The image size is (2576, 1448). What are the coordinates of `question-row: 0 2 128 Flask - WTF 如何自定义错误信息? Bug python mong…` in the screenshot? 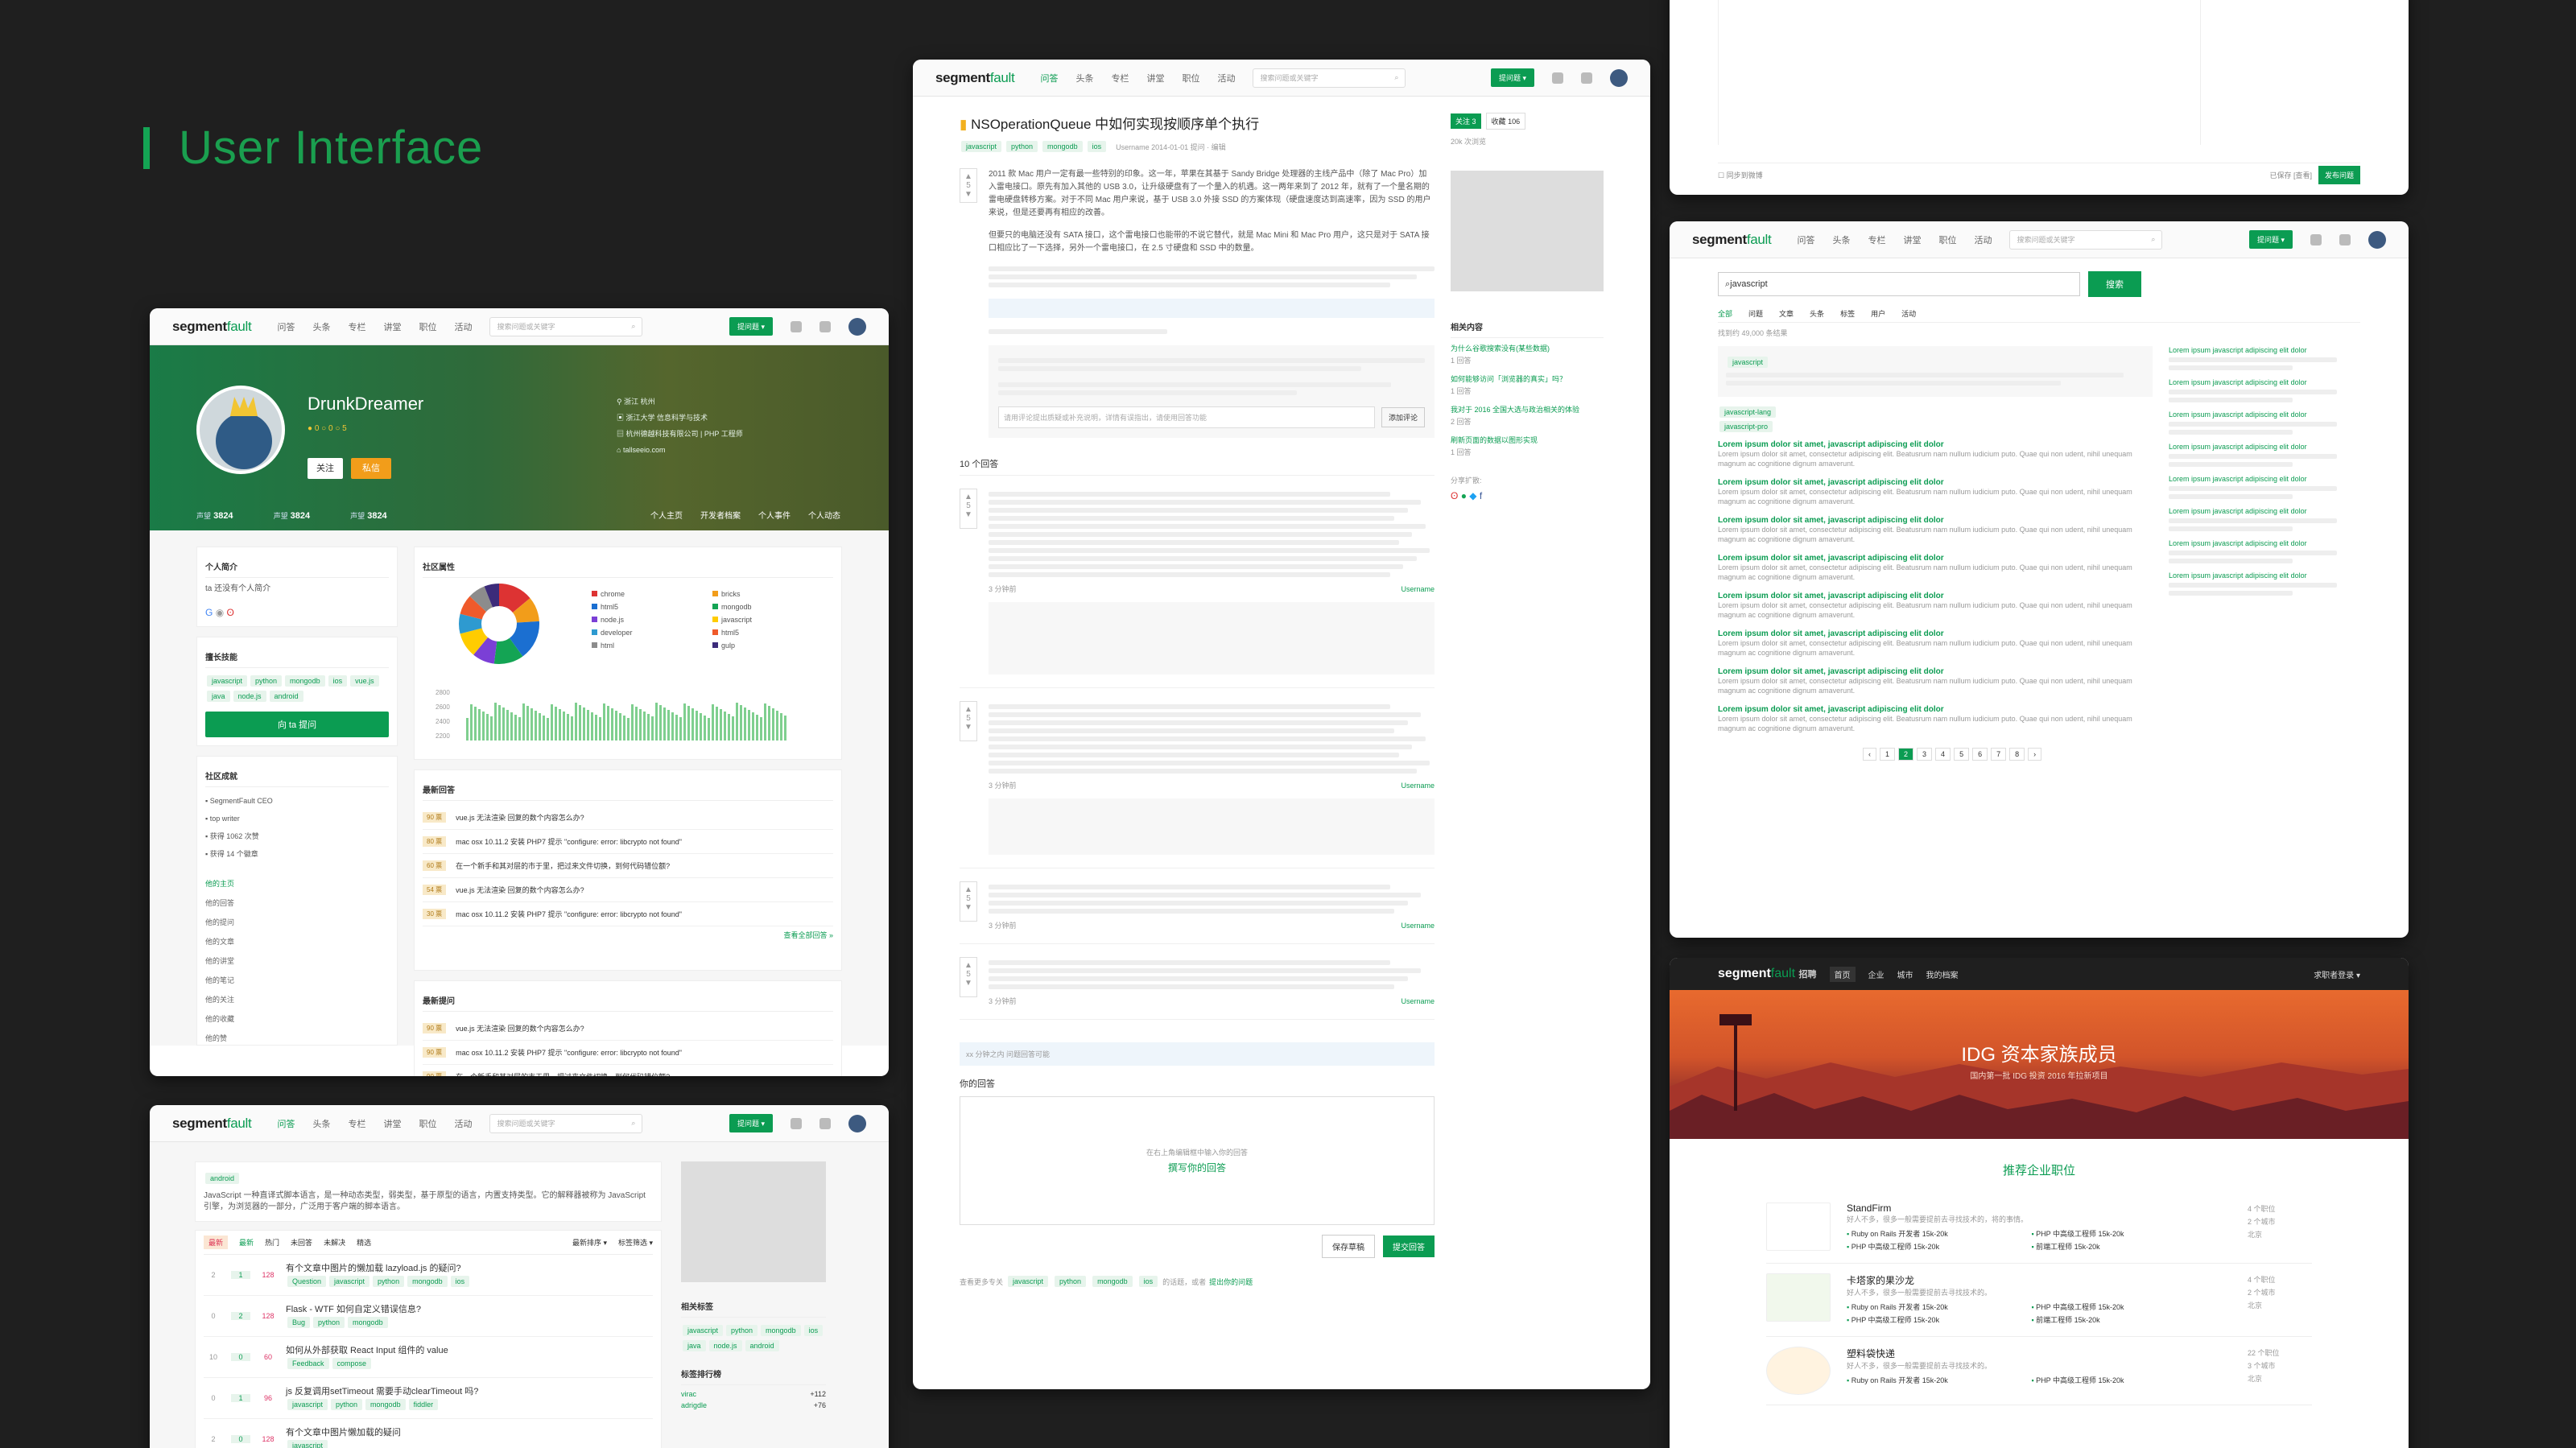 It's located at (428, 1316).